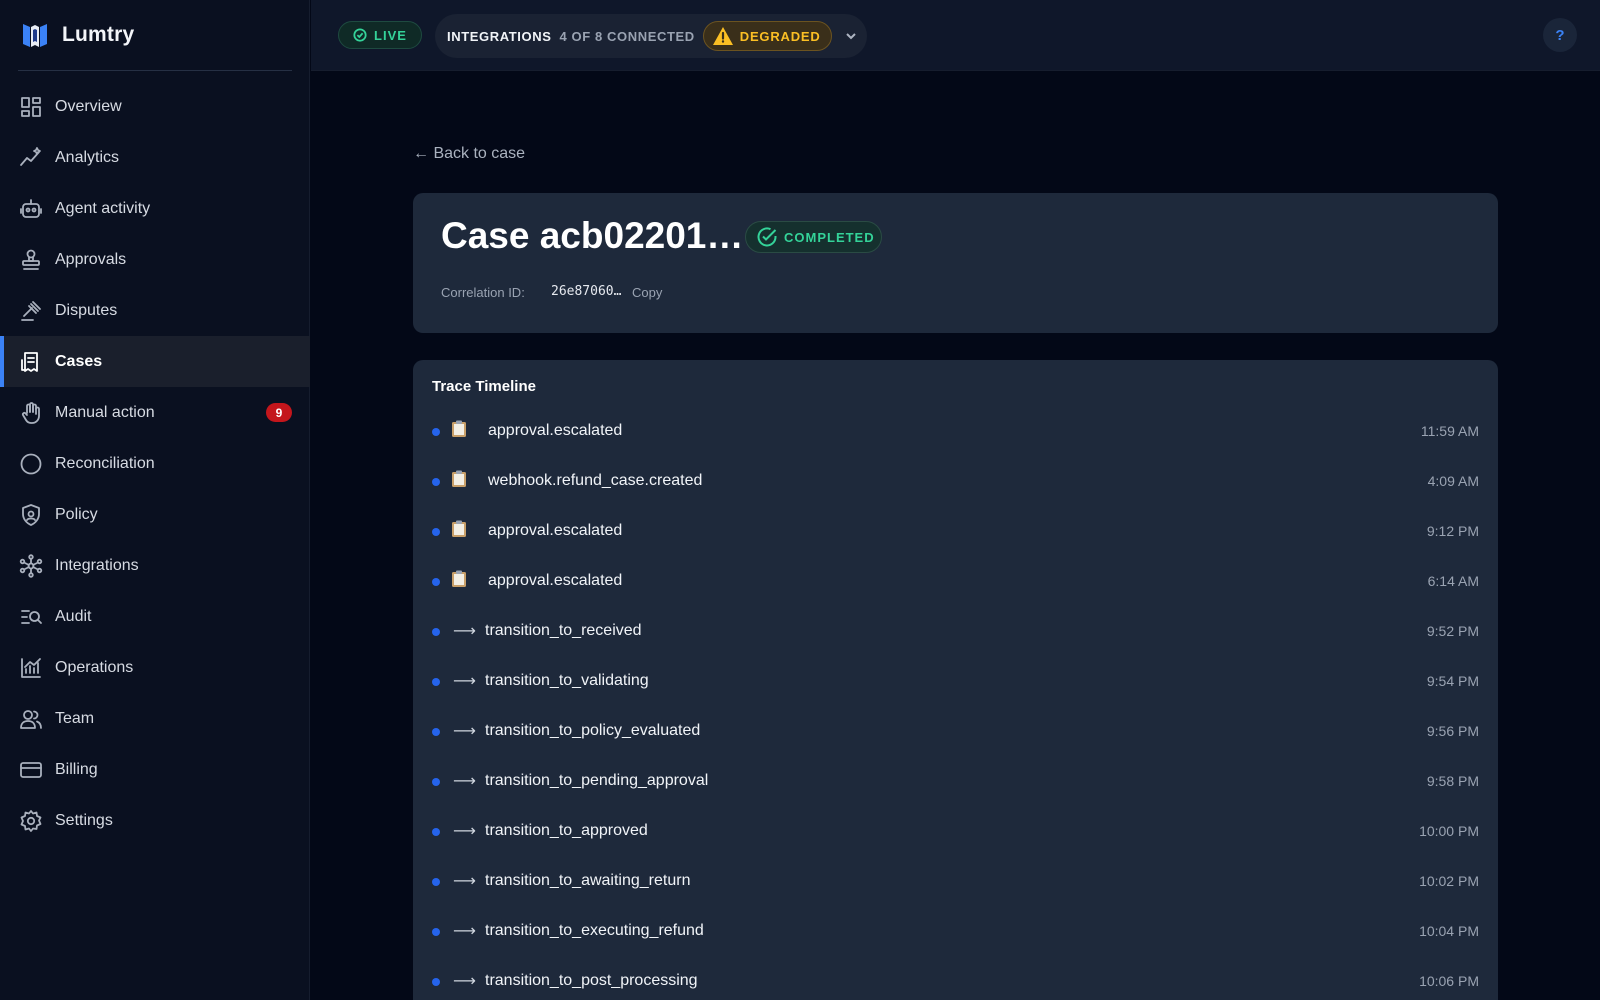 This screenshot has width=1600, height=1000. I want to click on timeline-event-name: transition_to_pending_approval, so click(597, 780).